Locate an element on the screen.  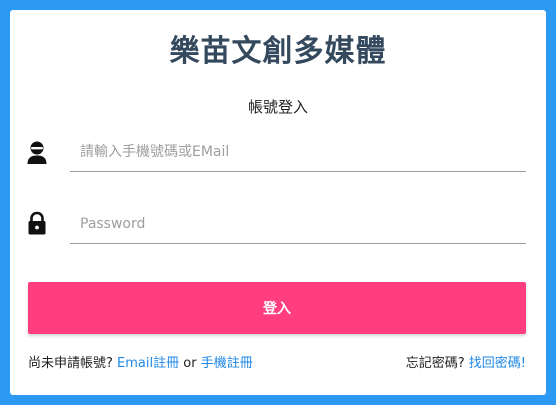
phone-register-link: 手機註冊 is located at coordinates (227, 363).